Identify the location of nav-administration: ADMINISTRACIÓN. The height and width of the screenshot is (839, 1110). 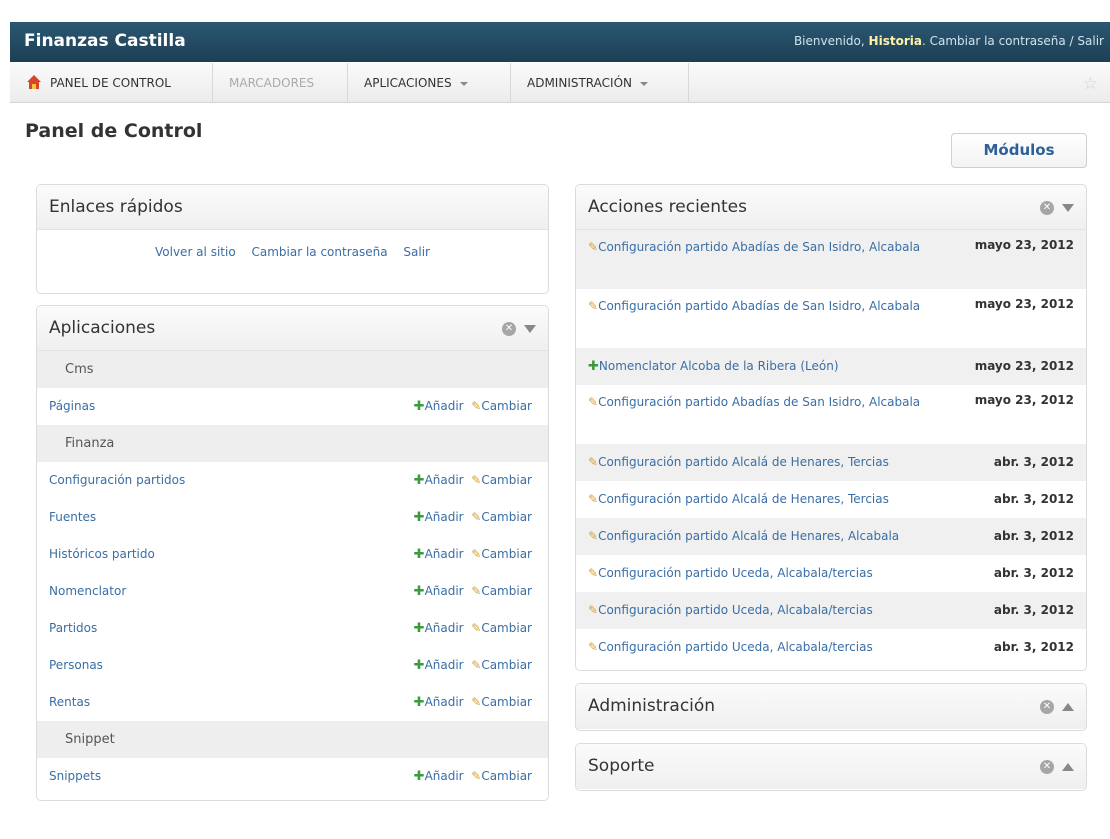
(600, 83).